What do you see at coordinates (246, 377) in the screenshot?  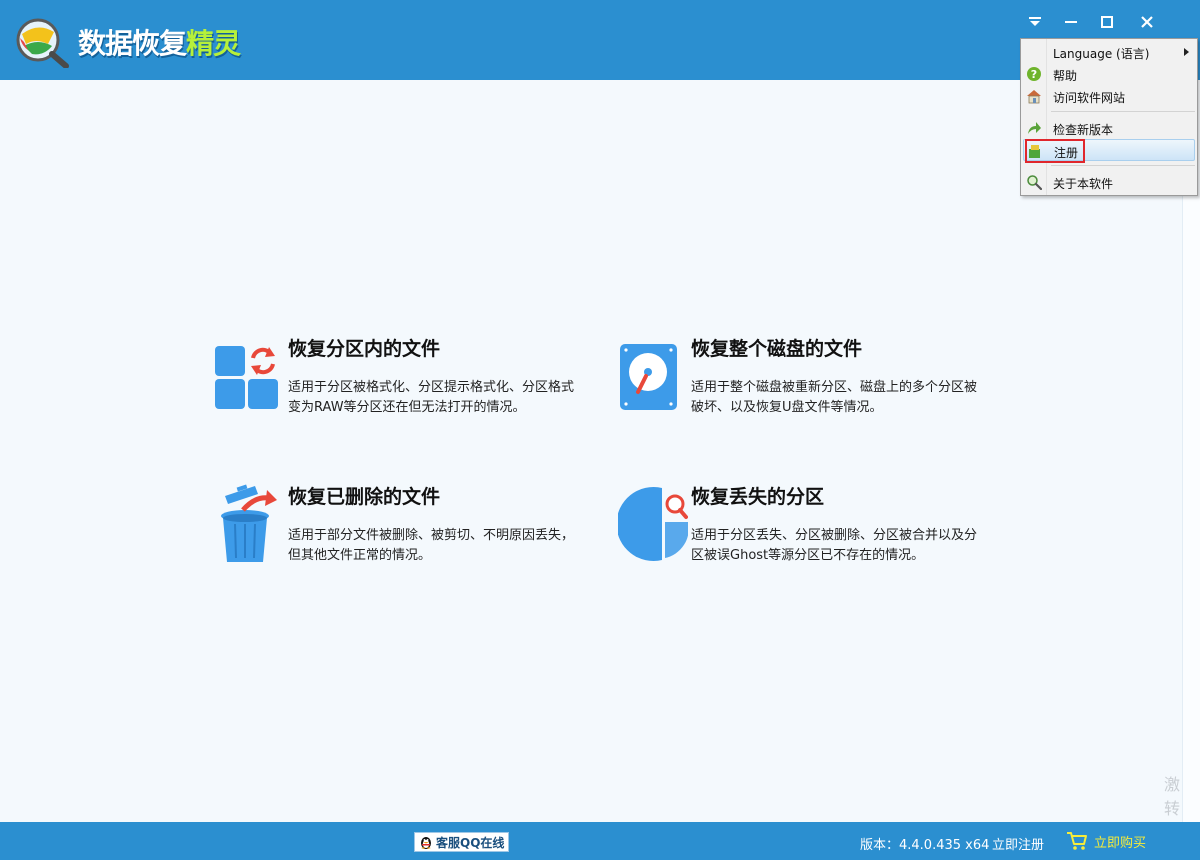 I see `partition-recover-icon` at bounding box center [246, 377].